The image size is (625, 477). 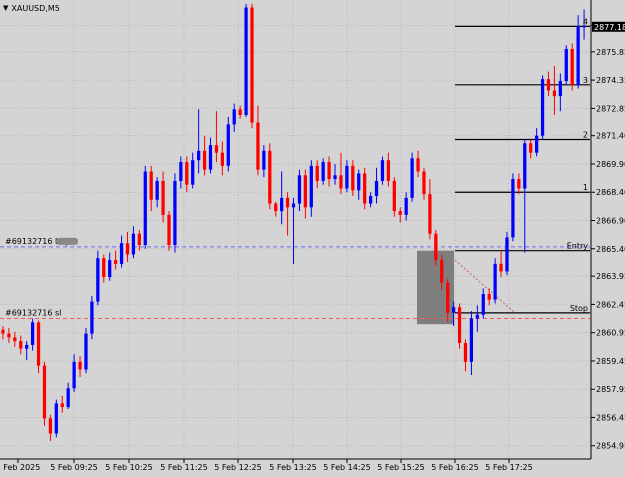 I want to click on price-label: 2856.45, so click(x=610, y=417).